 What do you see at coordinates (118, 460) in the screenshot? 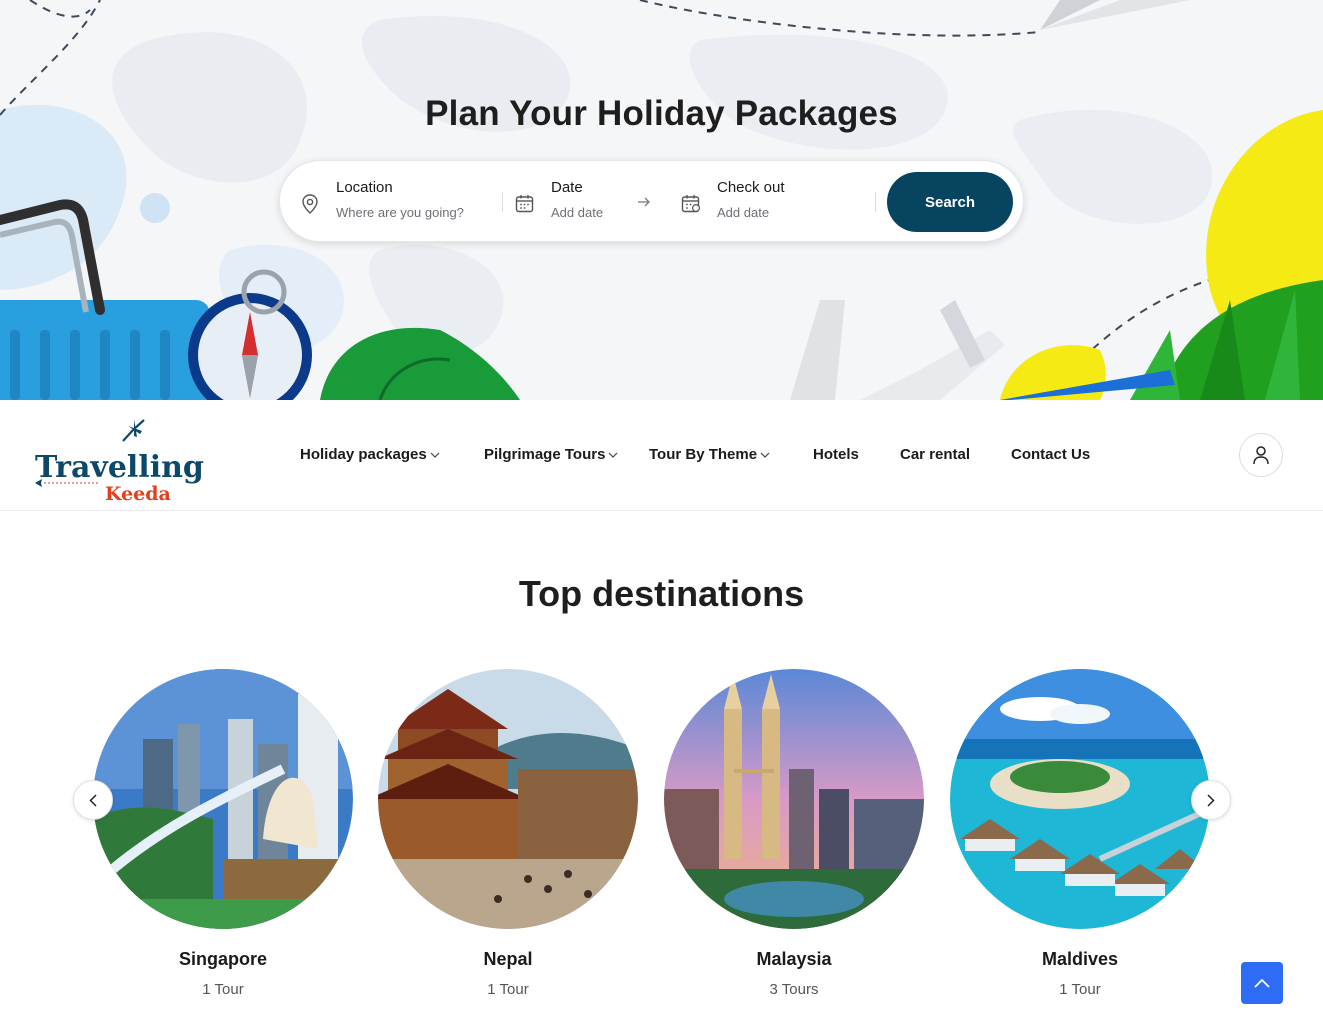
I see `site-logo: Travelling Keeda` at bounding box center [118, 460].